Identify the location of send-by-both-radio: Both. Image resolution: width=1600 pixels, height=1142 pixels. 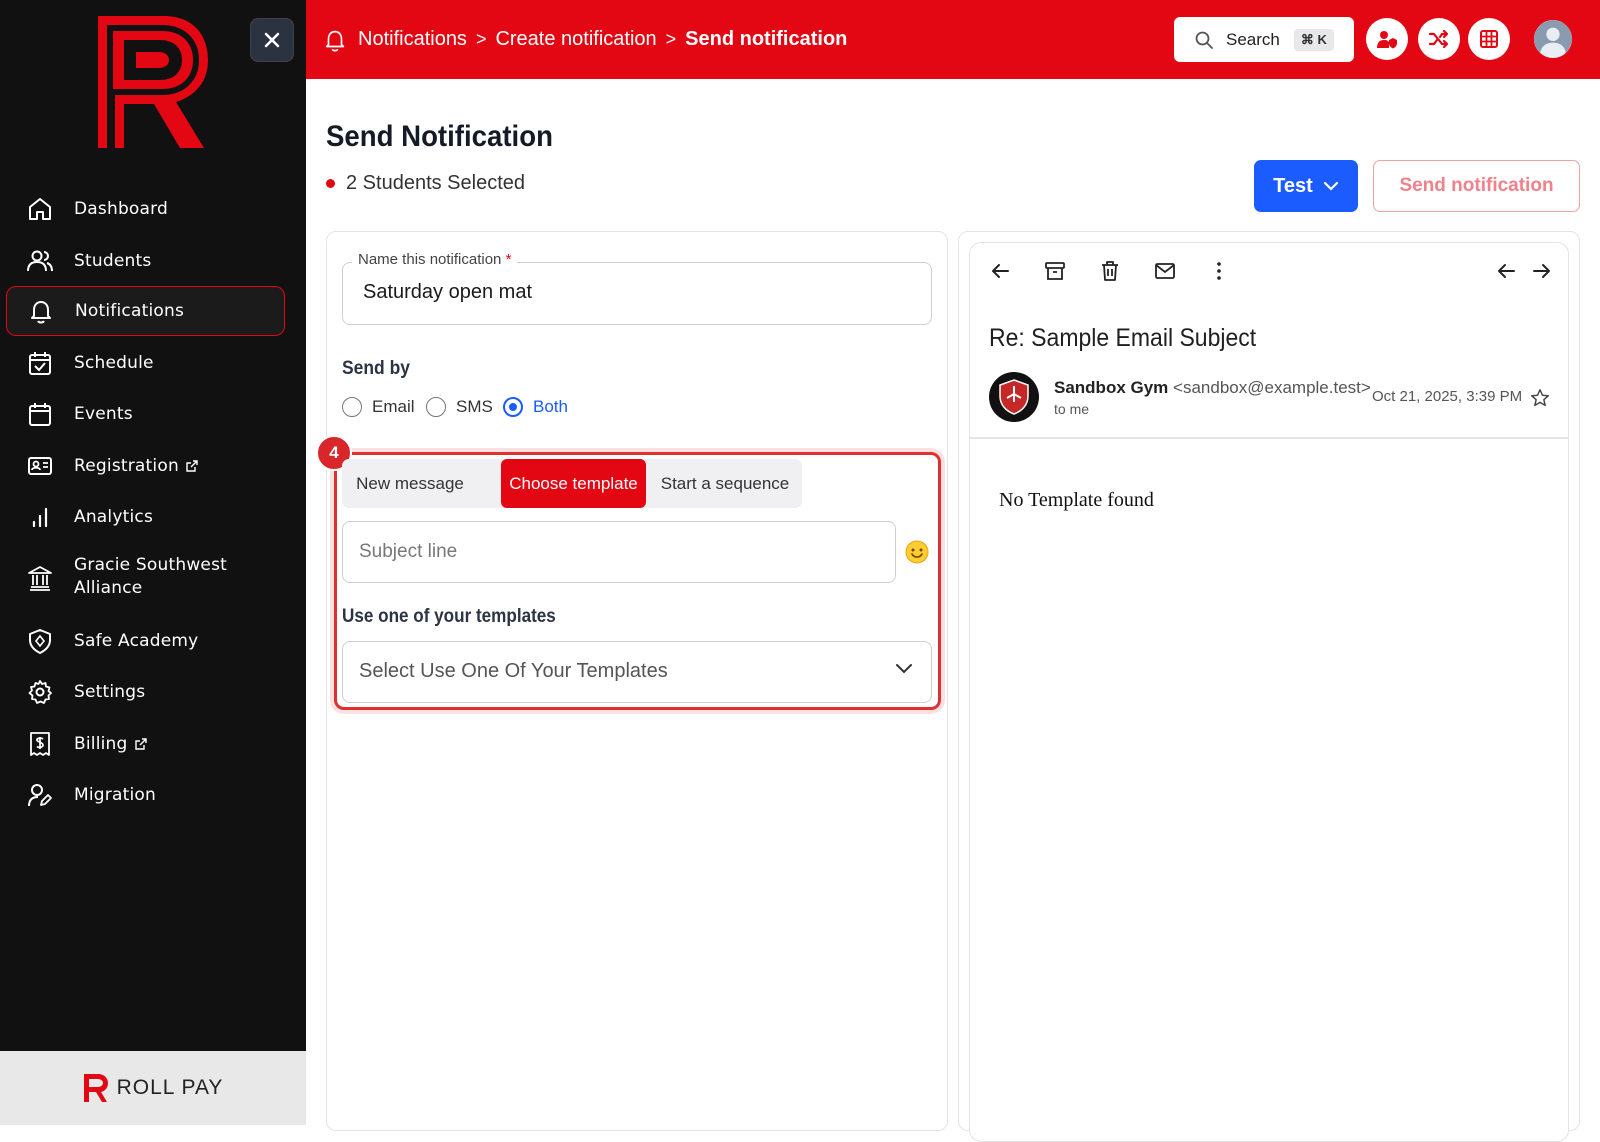
(535, 407).